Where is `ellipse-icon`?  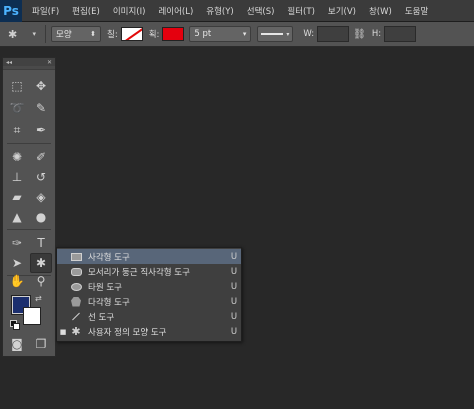
ellipse-icon is located at coordinates (76, 286).